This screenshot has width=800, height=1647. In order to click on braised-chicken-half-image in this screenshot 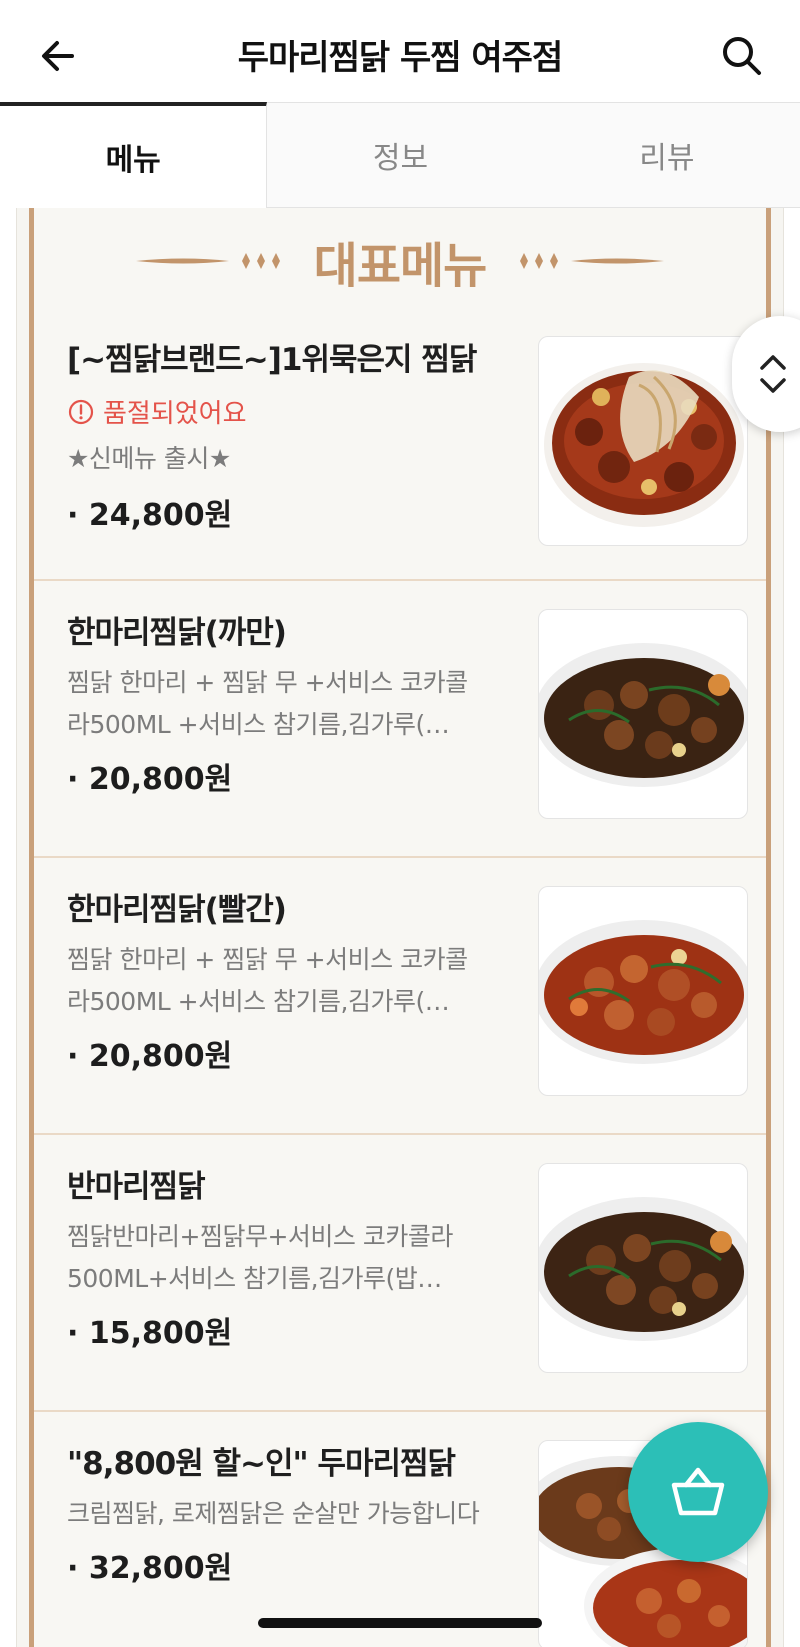, I will do `click(643, 1269)`.